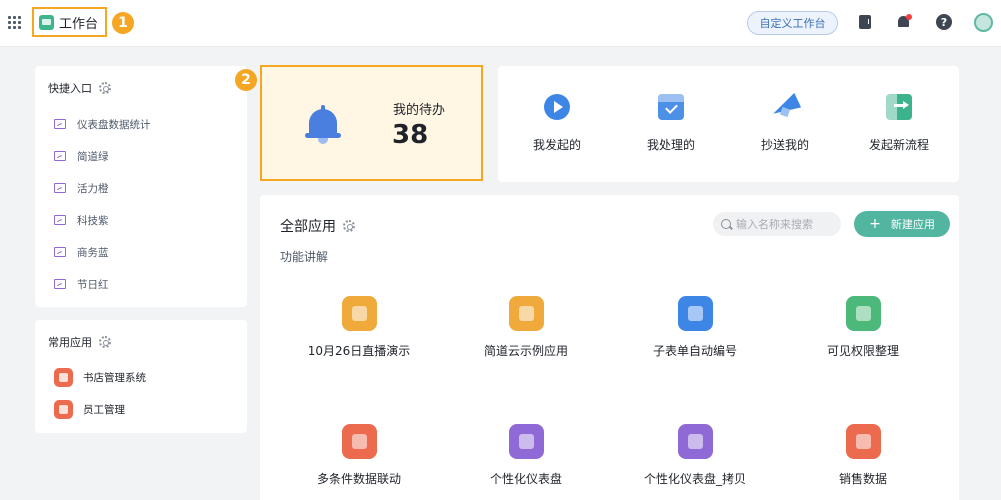 The width and height of the screenshot is (1001, 500). I want to click on plus-icon: +, so click(875, 224).